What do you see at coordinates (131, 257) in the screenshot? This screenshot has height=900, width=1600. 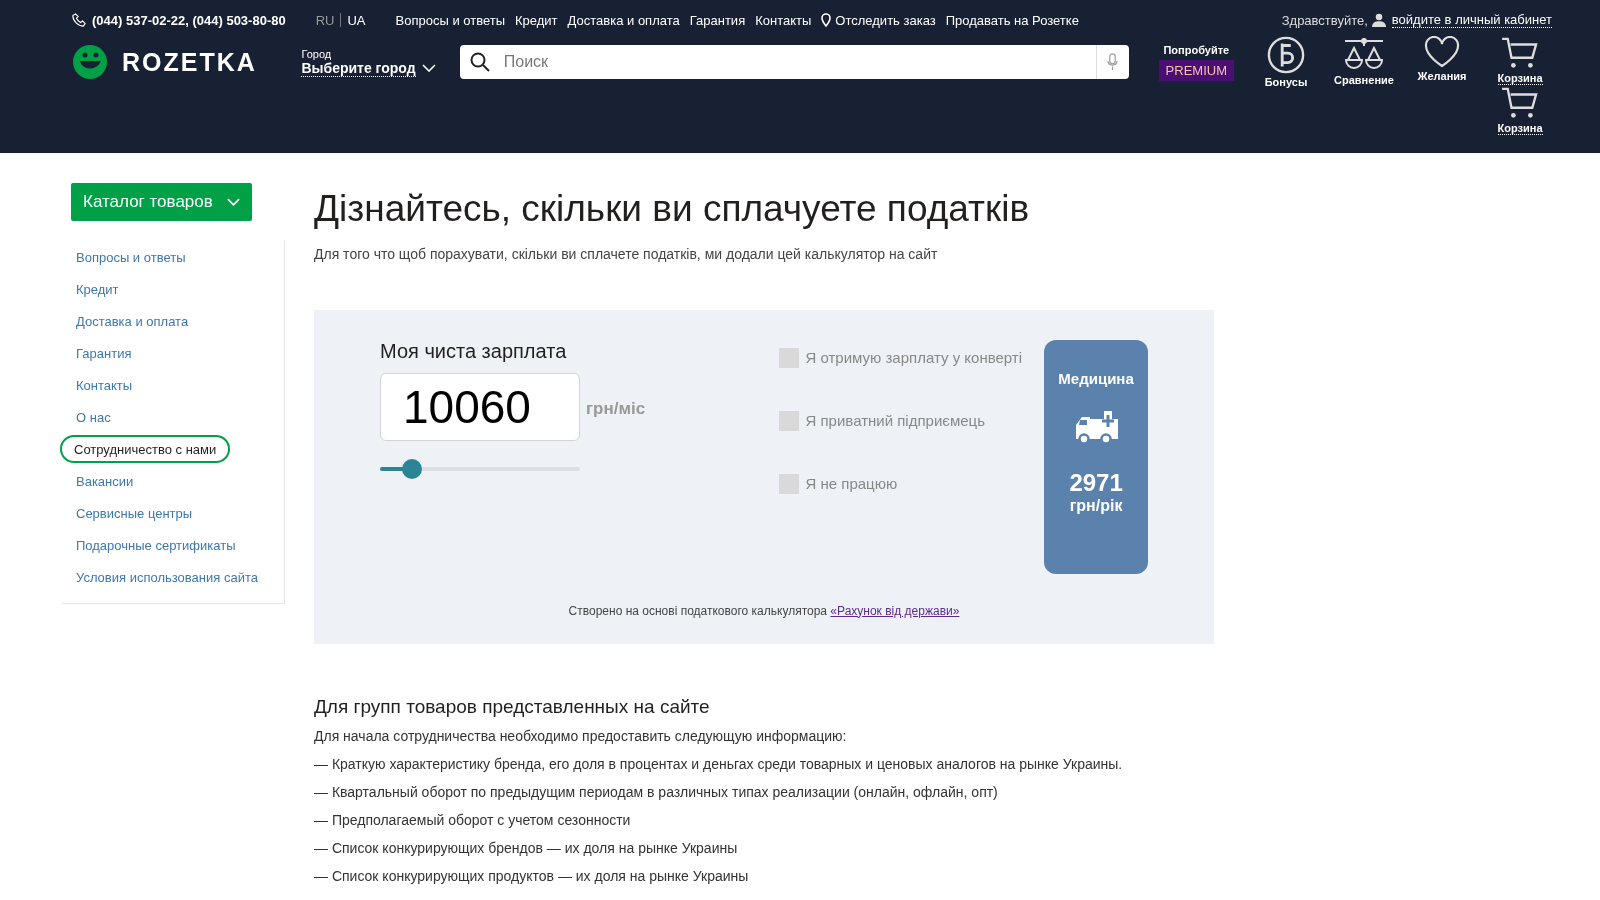 I see `sidebar-link: Вопросы и ответы` at bounding box center [131, 257].